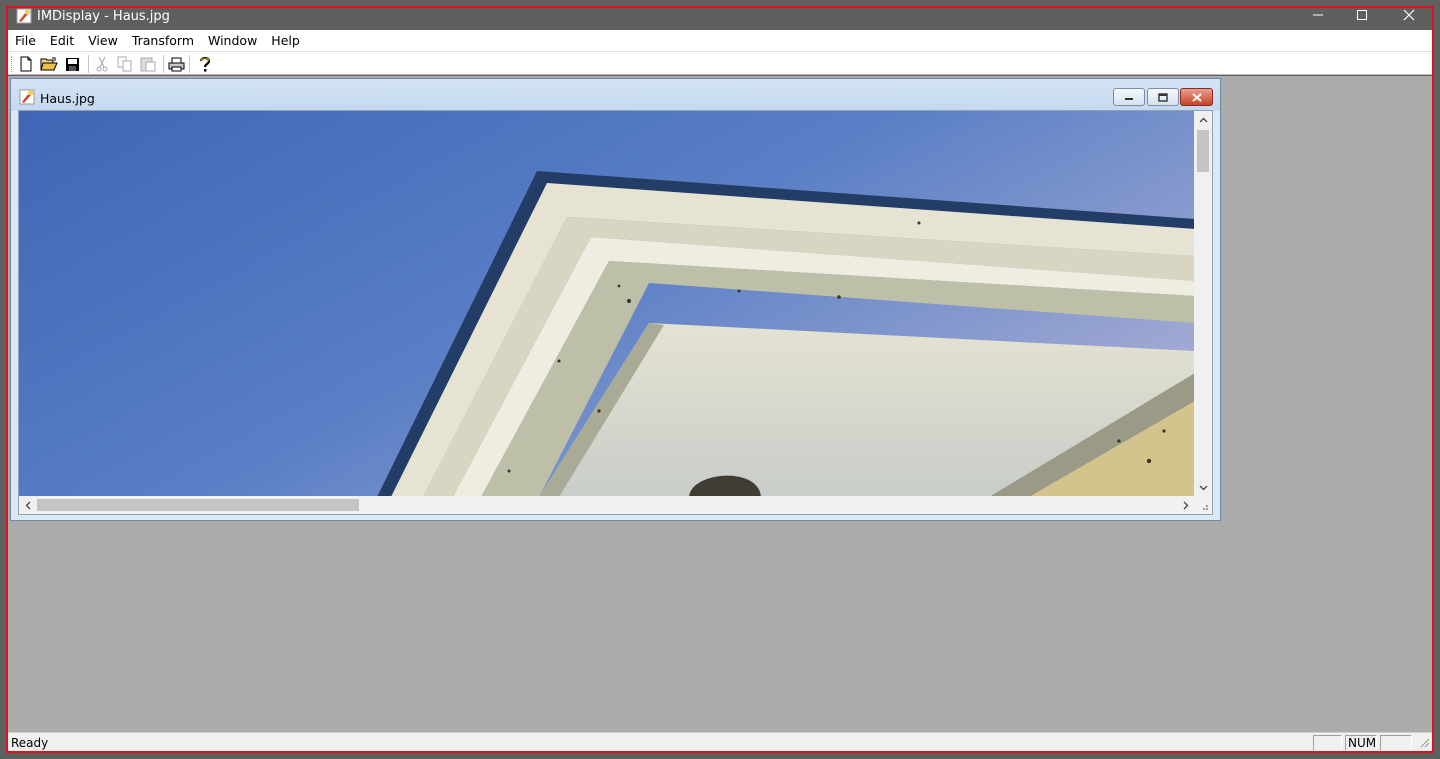 The image size is (1440, 759). What do you see at coordinates (103, 40) in the screenshot?
I see `menu-view: View` at bounding box center [103, 40].